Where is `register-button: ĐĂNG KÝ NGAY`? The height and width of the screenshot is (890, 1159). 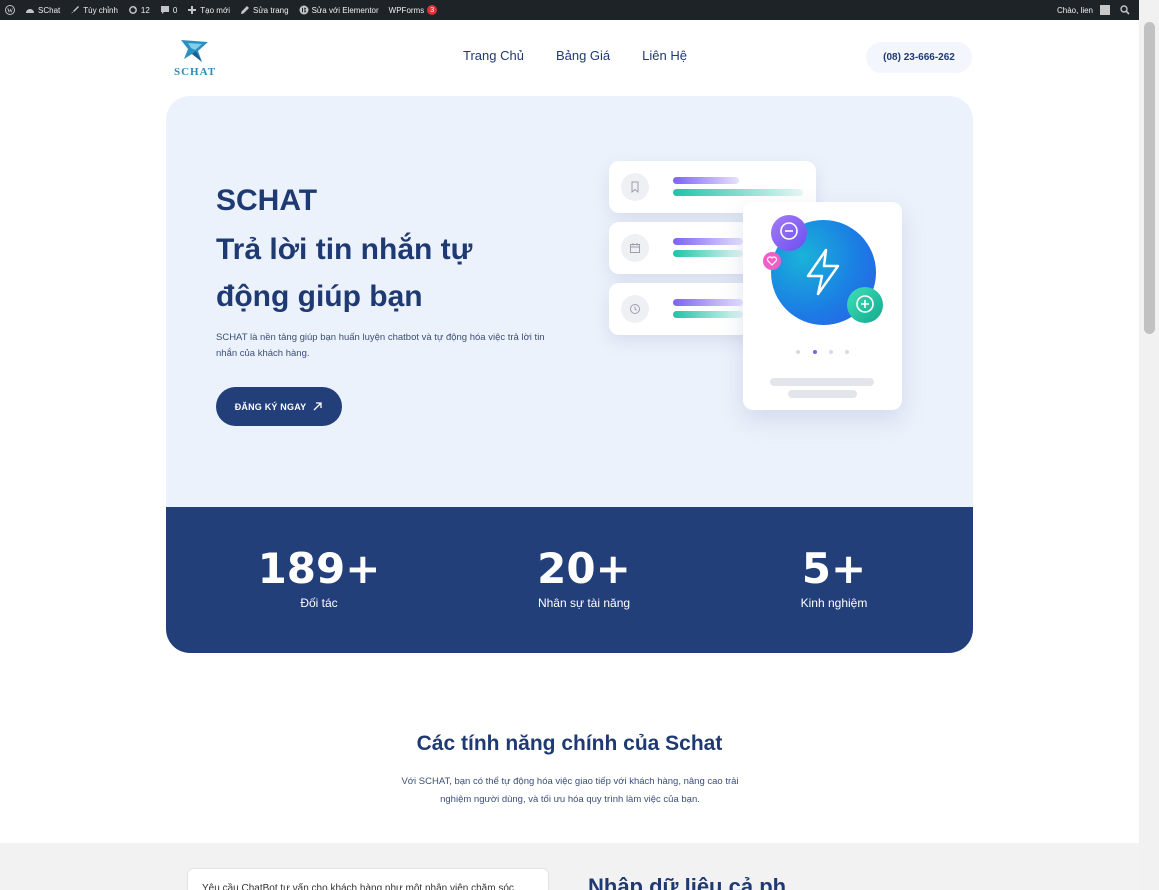
register-button: ĐĂNG KÝ NGAY is located at coordinates (279, 406).